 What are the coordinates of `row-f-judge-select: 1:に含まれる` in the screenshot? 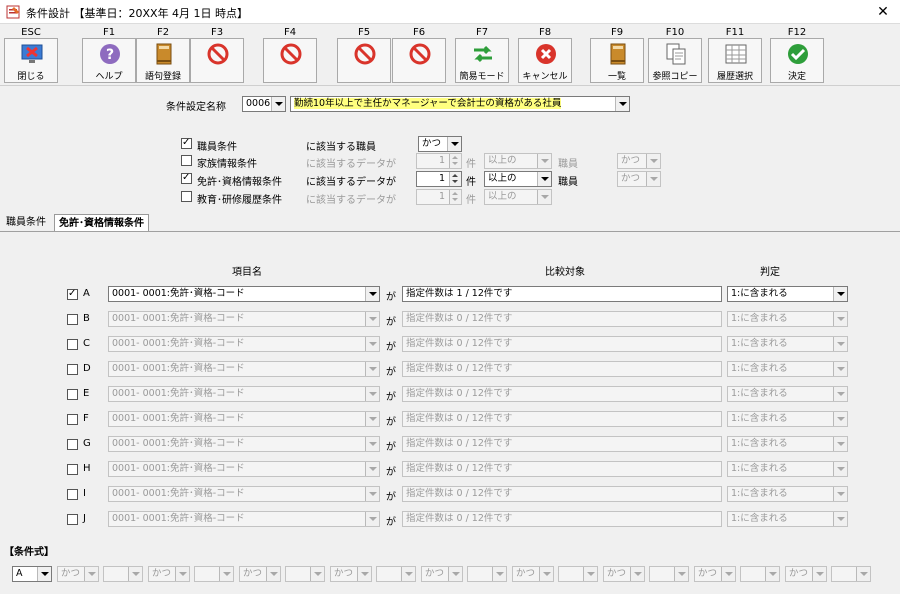 It's located at (787, 419).